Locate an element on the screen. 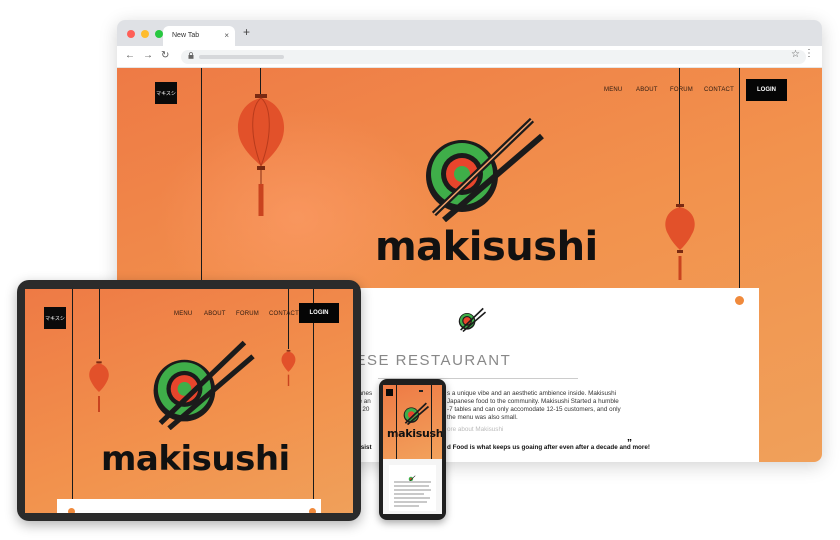  quote-mark-icon: ” is located at coordinates (629, 443).